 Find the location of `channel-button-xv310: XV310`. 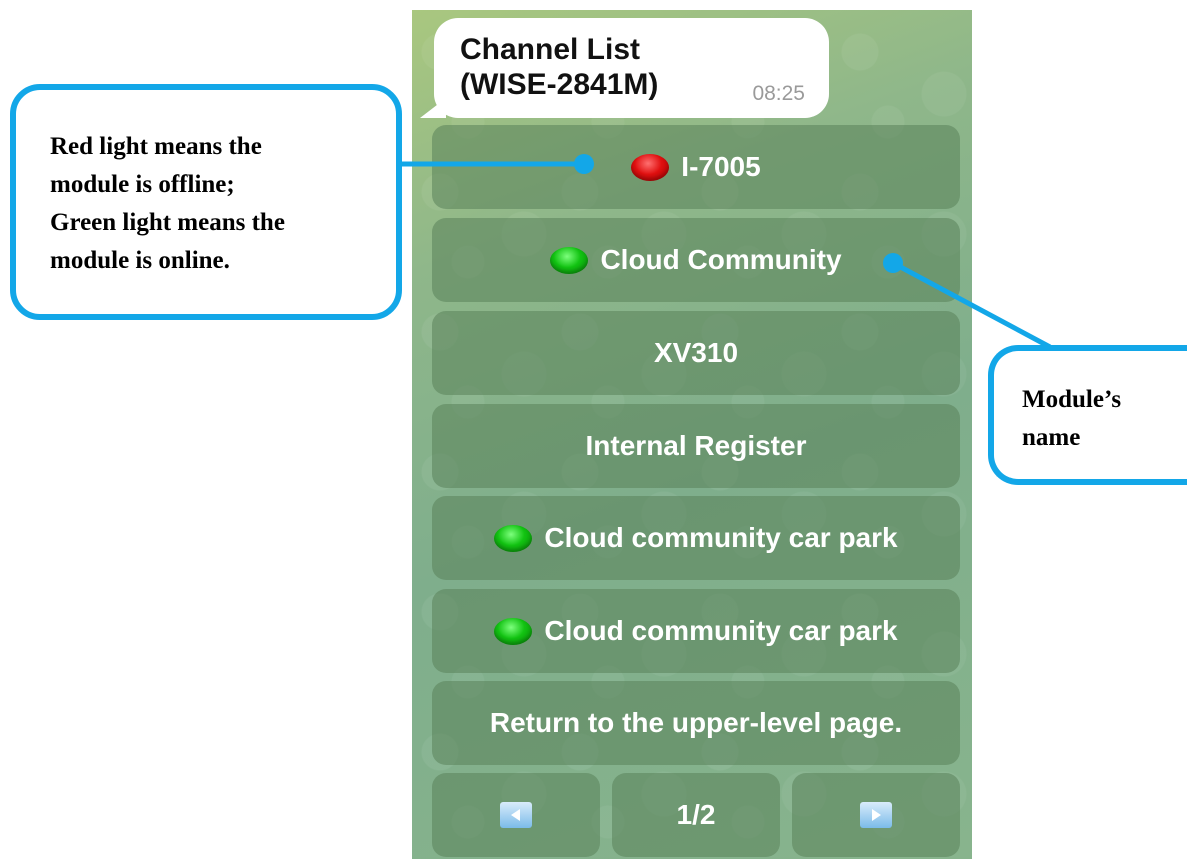

channel-button-xv310: XV310 is located at coordinates (696, 353).